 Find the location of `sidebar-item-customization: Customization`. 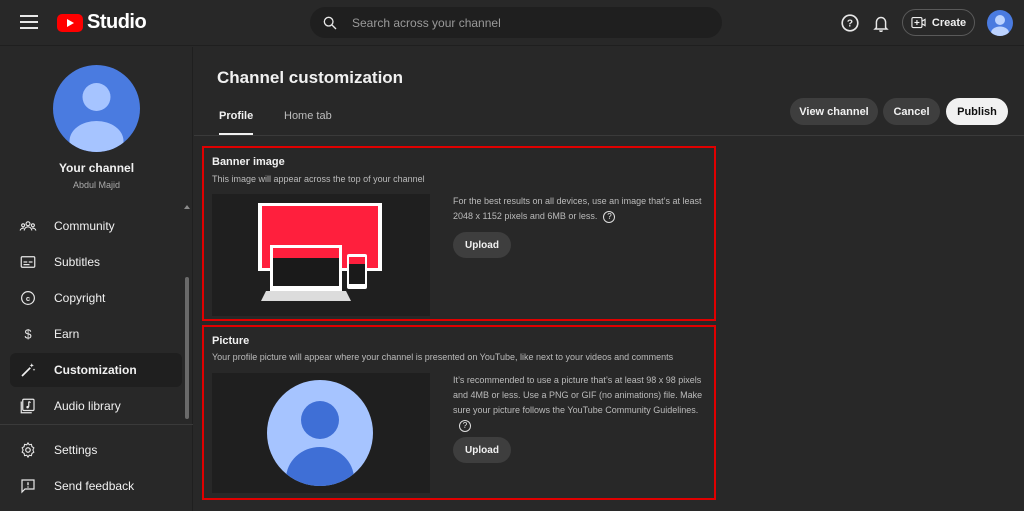

sidebar-item-customization: Customization is located at coordinates (96, 370).